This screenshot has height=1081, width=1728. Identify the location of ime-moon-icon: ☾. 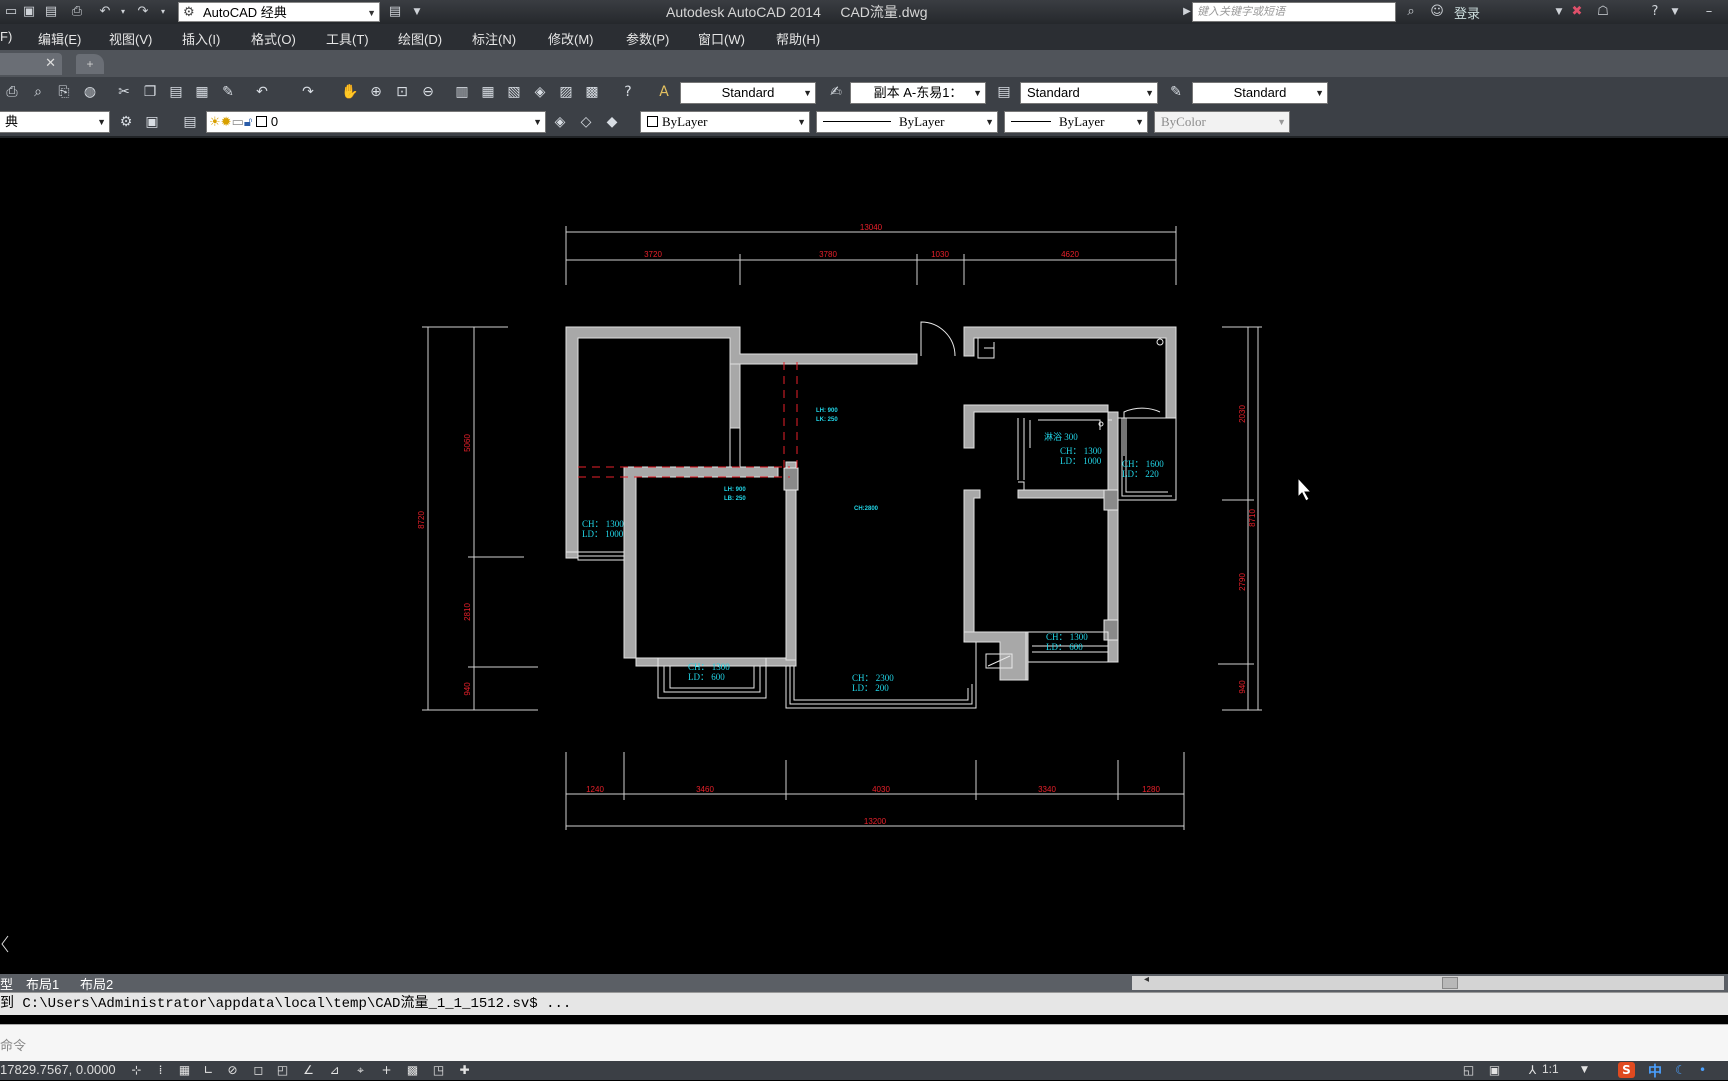
(1680, 1070).